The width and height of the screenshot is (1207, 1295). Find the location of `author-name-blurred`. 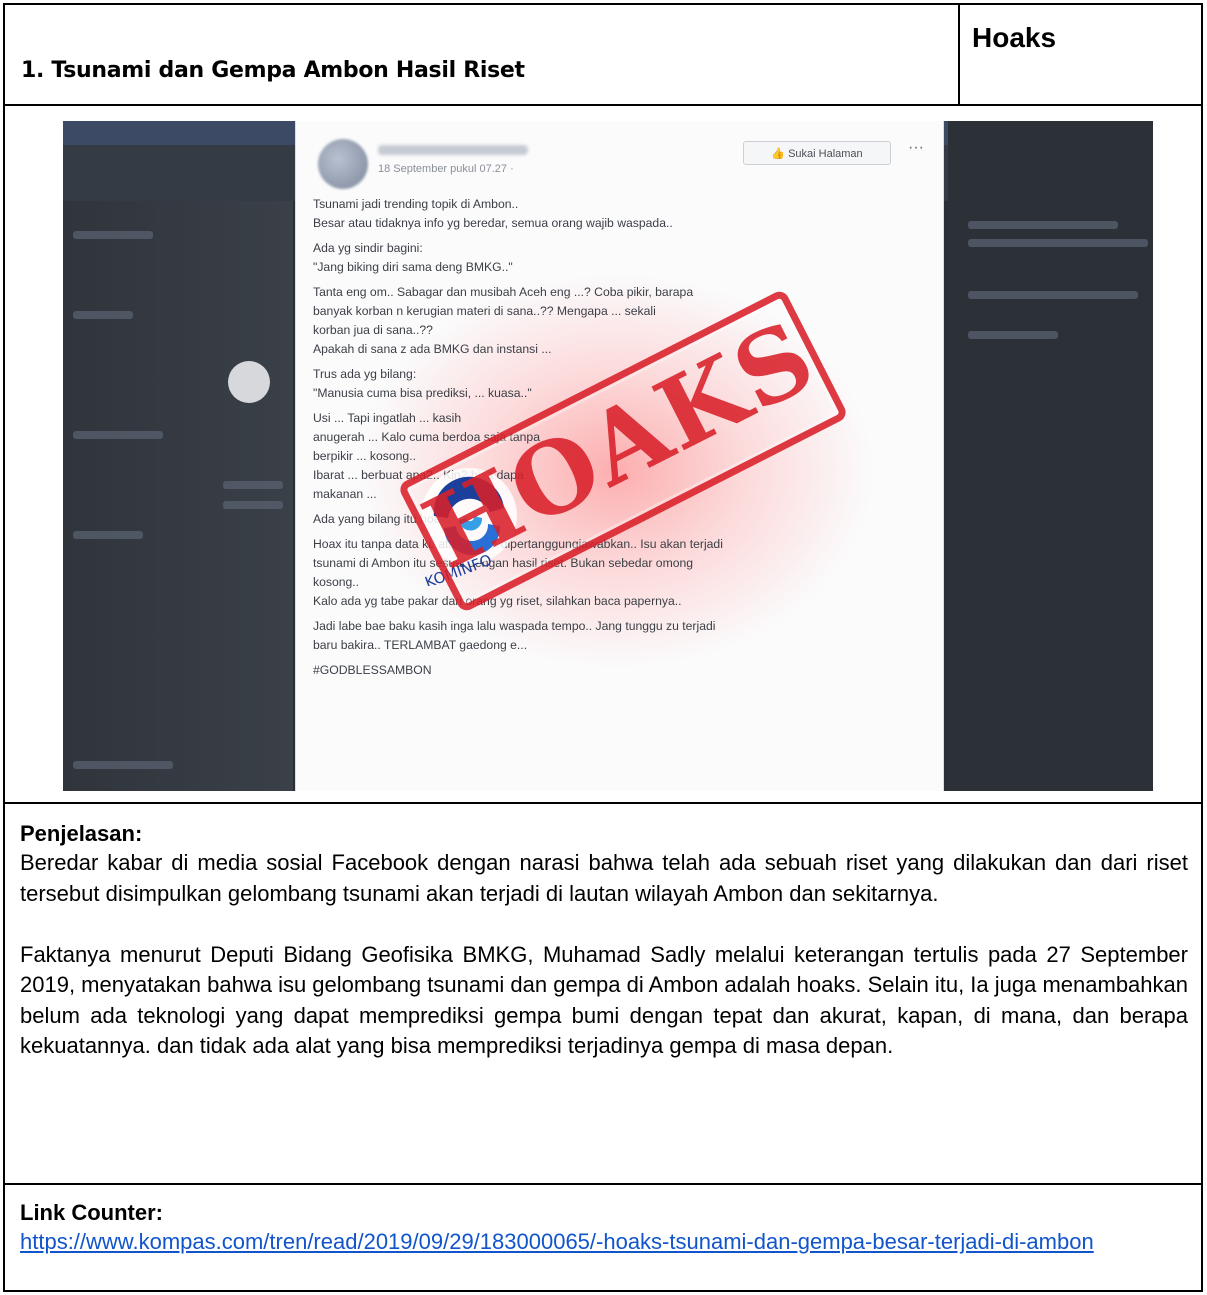

author-name-blurred is located at coordinates (453, 150).